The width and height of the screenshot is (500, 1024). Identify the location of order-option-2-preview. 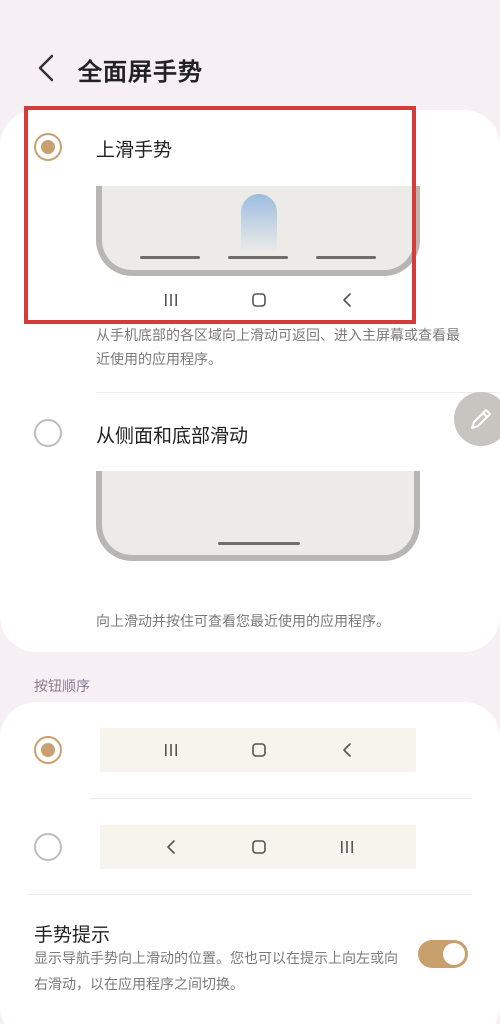
(258, 847).